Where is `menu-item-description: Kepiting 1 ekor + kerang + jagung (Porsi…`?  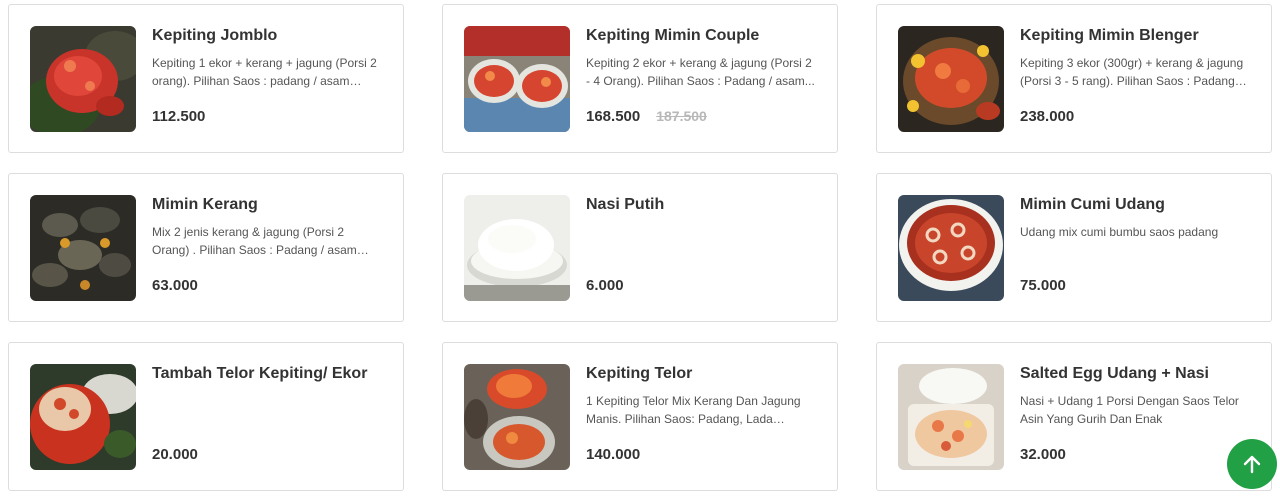 menu-item-description: Kepiting 1 ekor + kerang + jagung (Porsi… is located at coordinates (264, 72).